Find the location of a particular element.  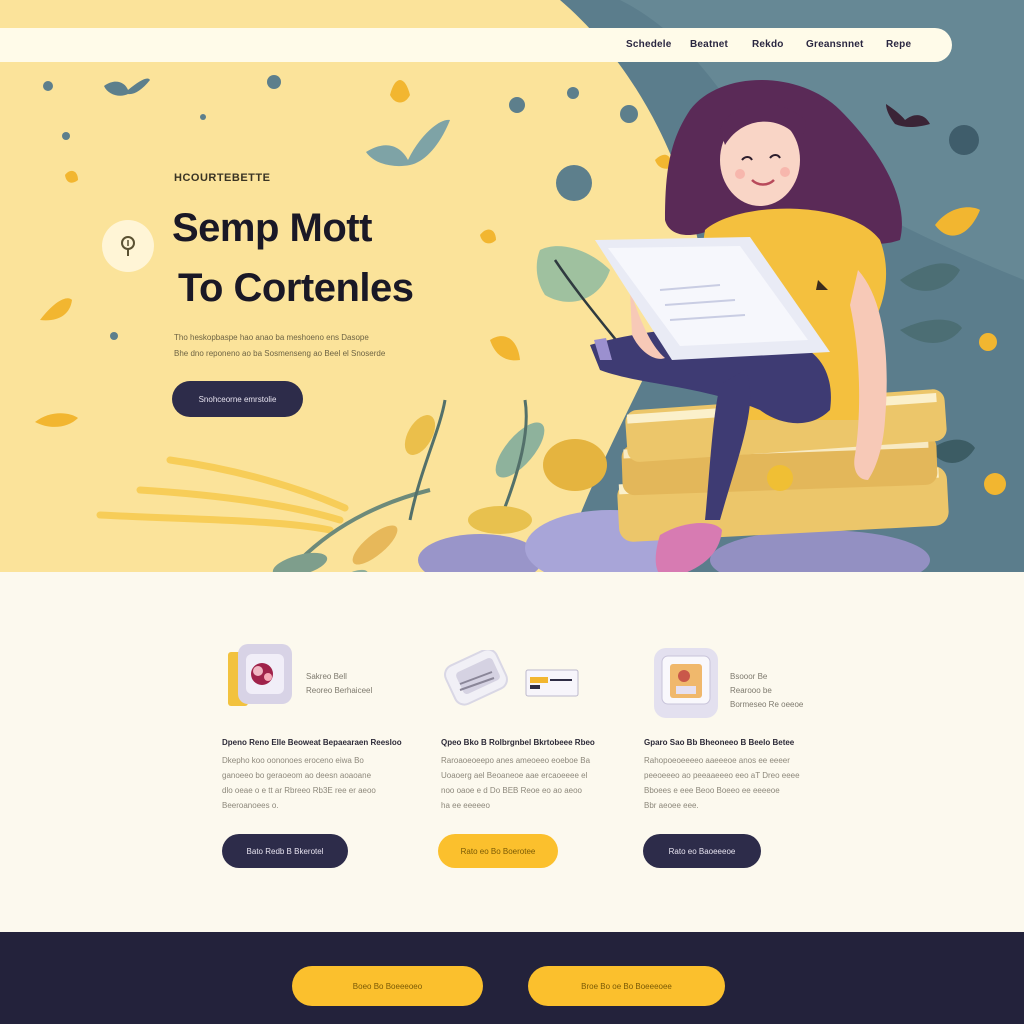

feature-1-button: Bato Redb B Bkerotel is located at coordinates (285, 851).